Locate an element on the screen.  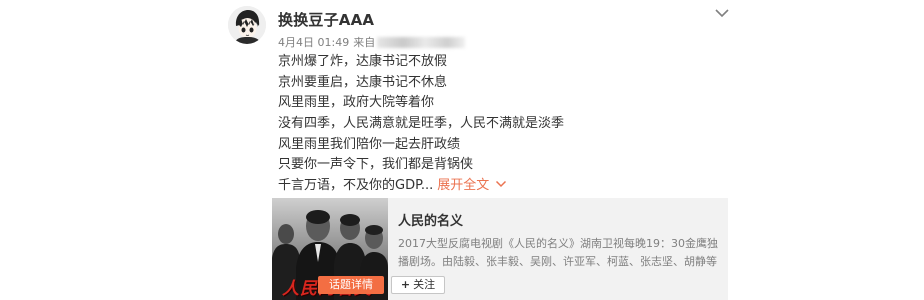
post-line: 没有四季，人民满意就是旺季，人民不满就是淡季 is located at coordinates (421, 124).